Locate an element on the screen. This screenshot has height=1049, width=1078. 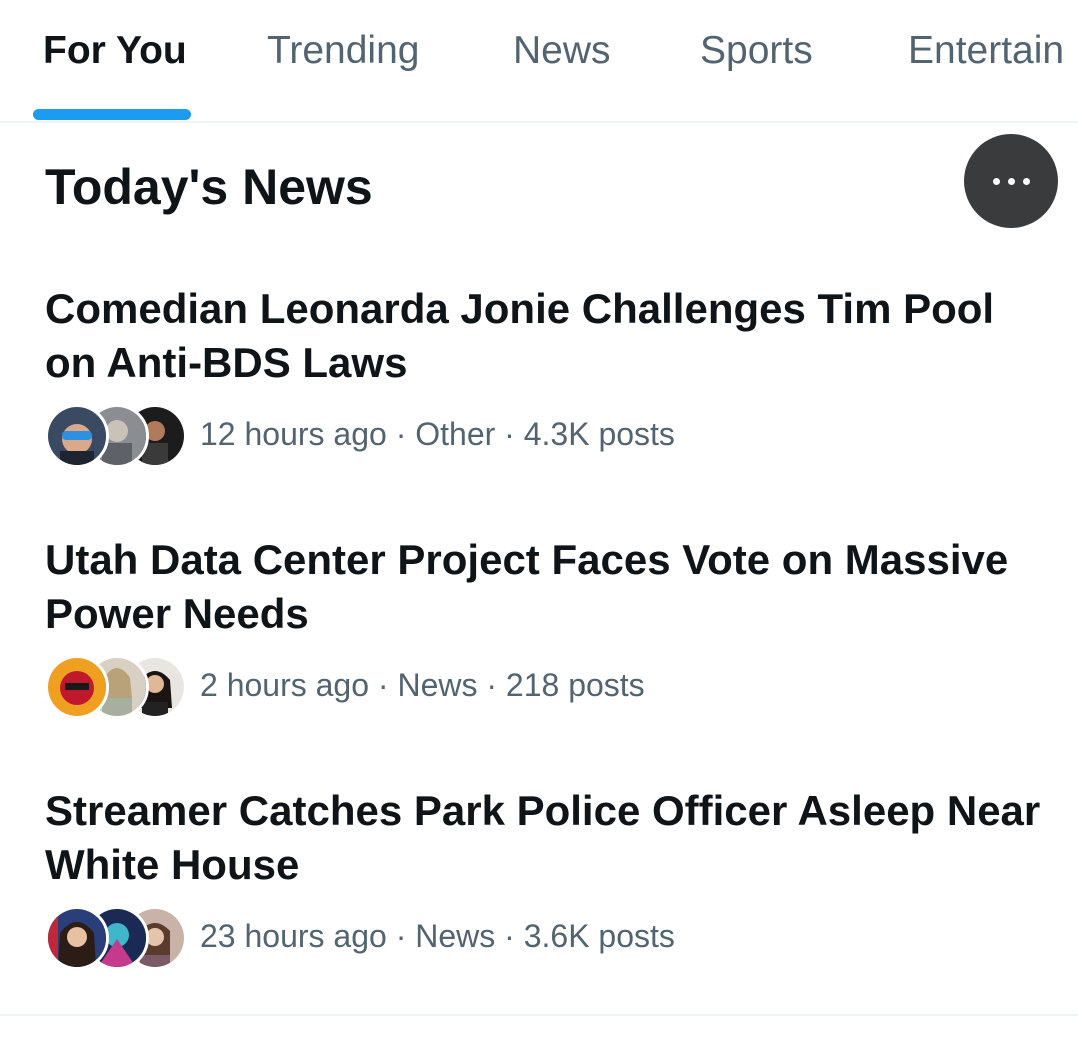
bottom-divider is located at coordinates (539, 1015).